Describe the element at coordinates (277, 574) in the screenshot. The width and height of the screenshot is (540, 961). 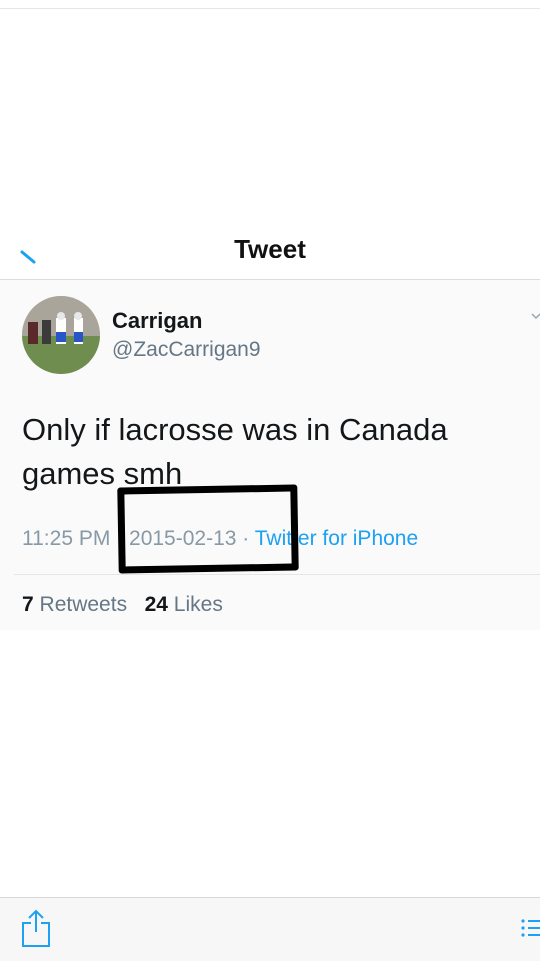
I see `stats-divider` at that location.